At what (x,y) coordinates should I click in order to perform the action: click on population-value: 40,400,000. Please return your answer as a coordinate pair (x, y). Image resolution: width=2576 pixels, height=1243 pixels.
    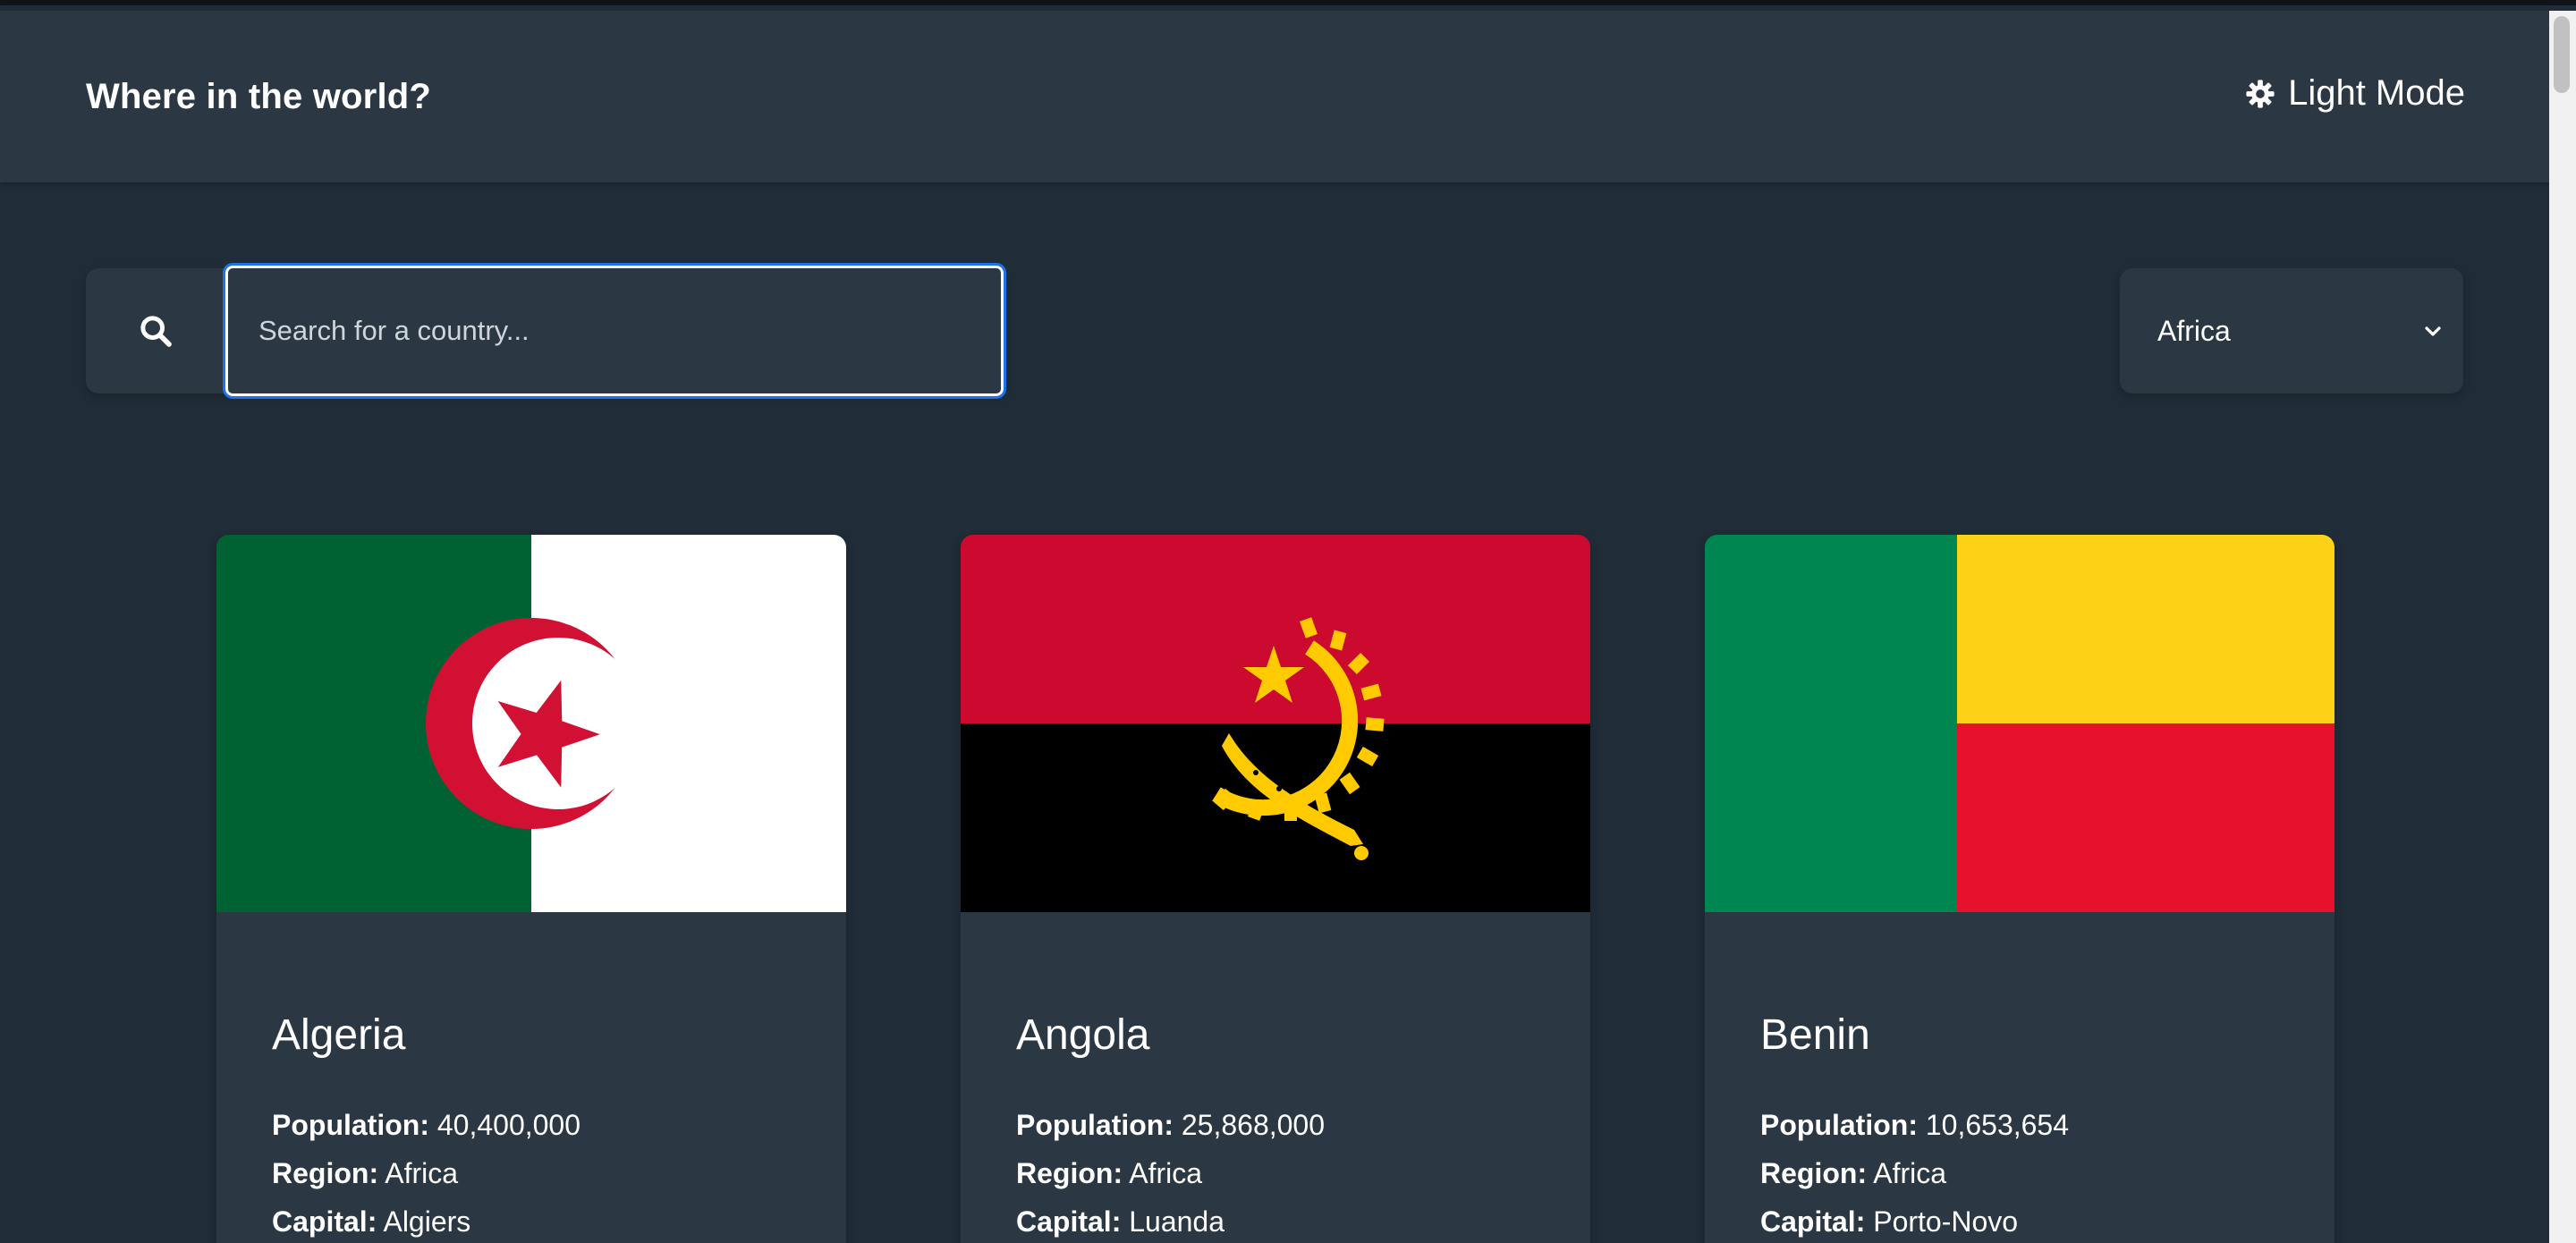
    Looking at the image, I should click on (508, 1125).